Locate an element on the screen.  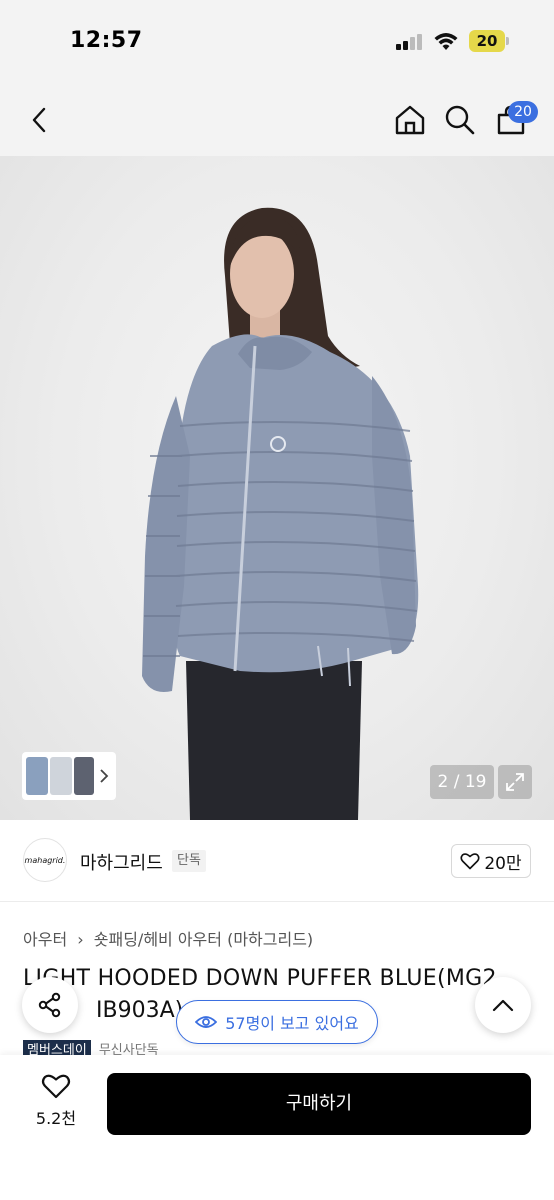
back-button is located at coordinates (40, 120).